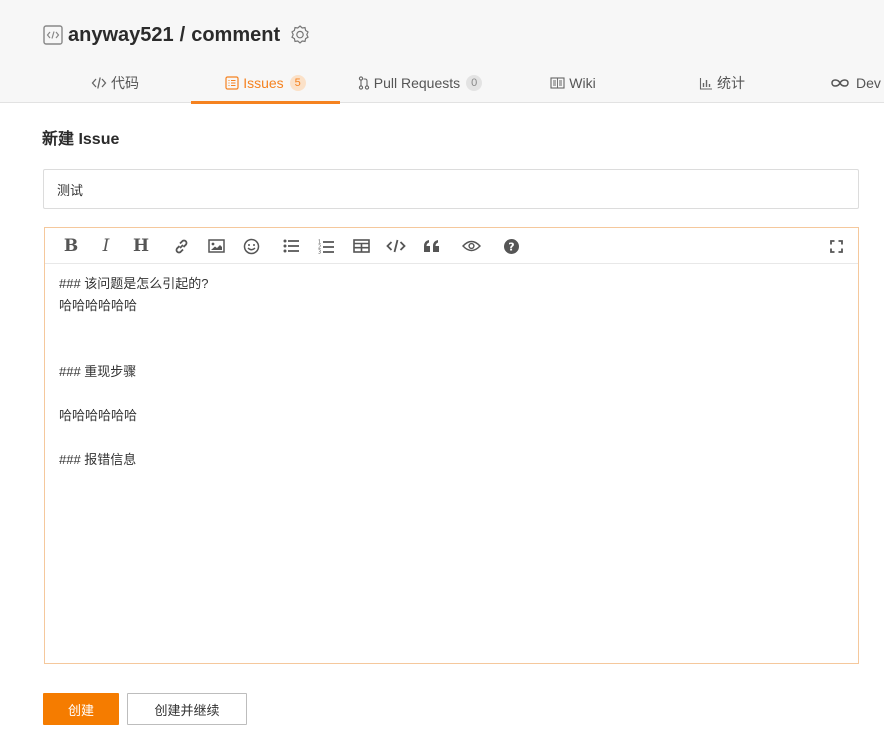 This screenshot has width=884, height=754. I want to click on unordered-list-button, so click(291, 246).